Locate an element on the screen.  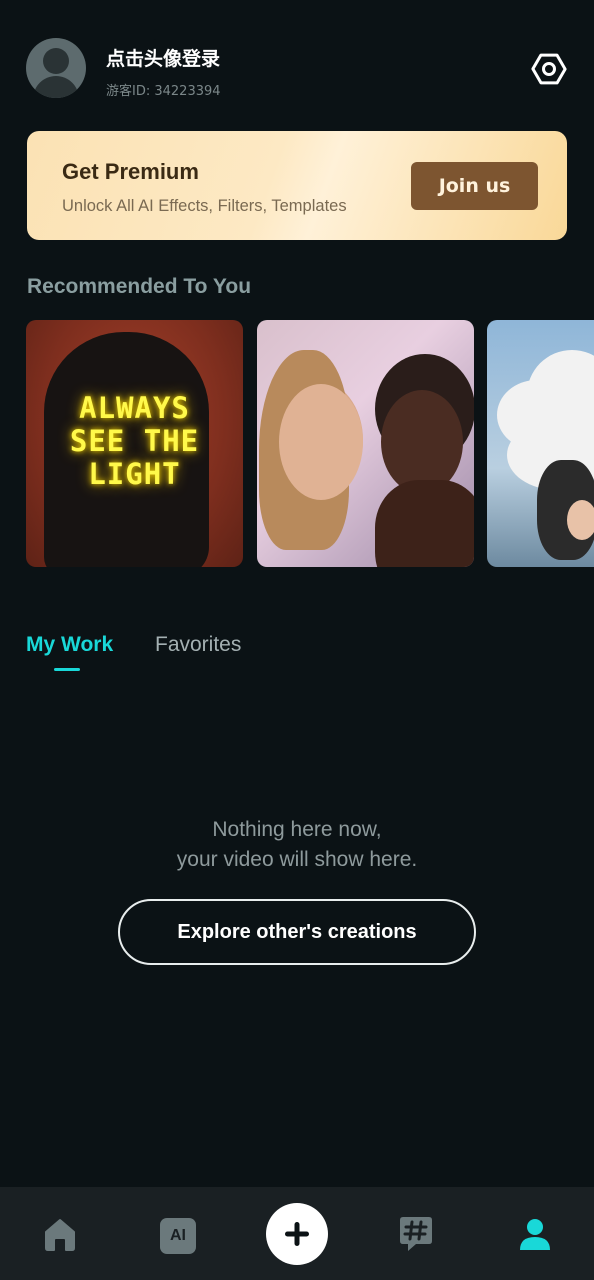
profile-icon is located at coordinates (535, 1234).